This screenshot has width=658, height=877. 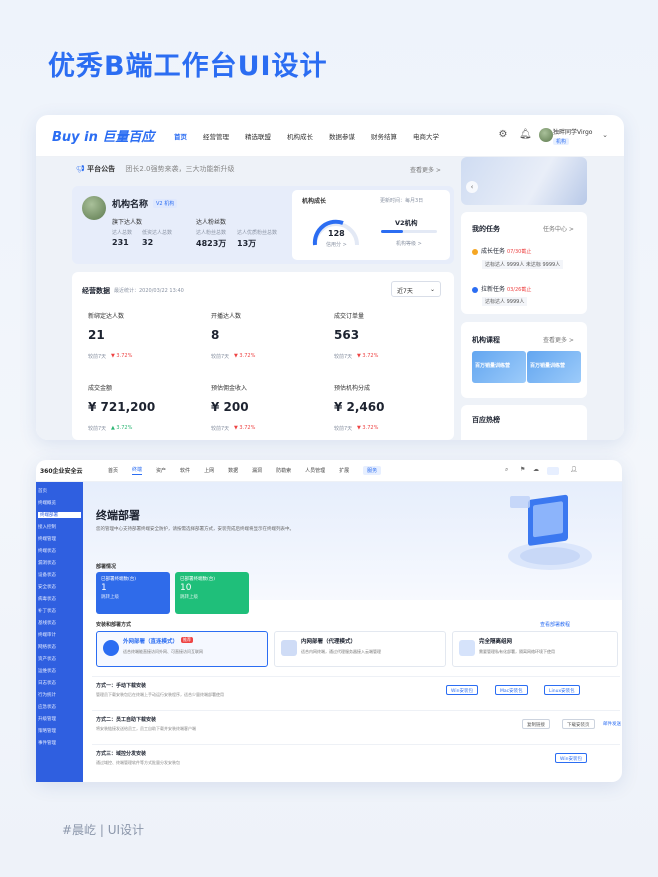 What do you see at coordinates (352, 388) in the screenshot?
I see `metric-label: 预估机构分成` at bounding box center [352, 388].